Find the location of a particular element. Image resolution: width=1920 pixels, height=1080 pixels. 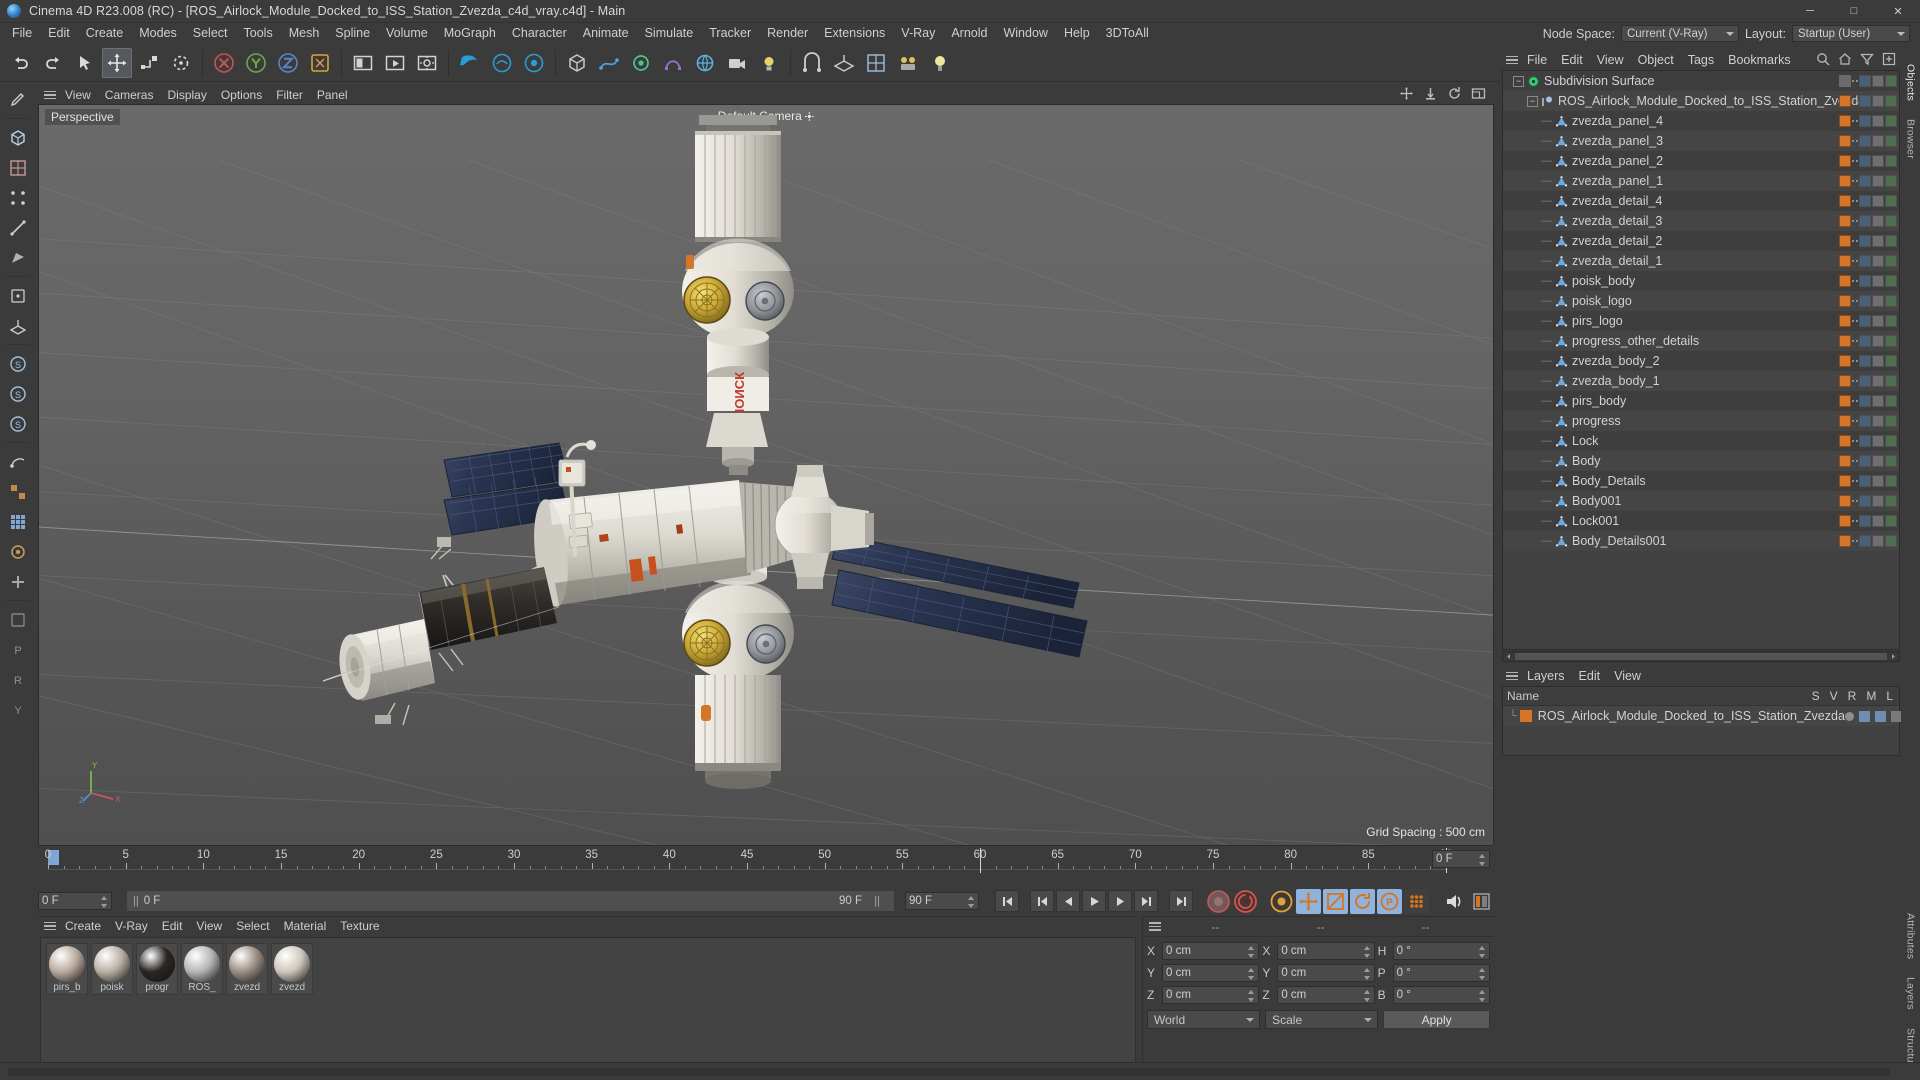

layers-menu-edit: Edit is located at coordinates (1590, 676).